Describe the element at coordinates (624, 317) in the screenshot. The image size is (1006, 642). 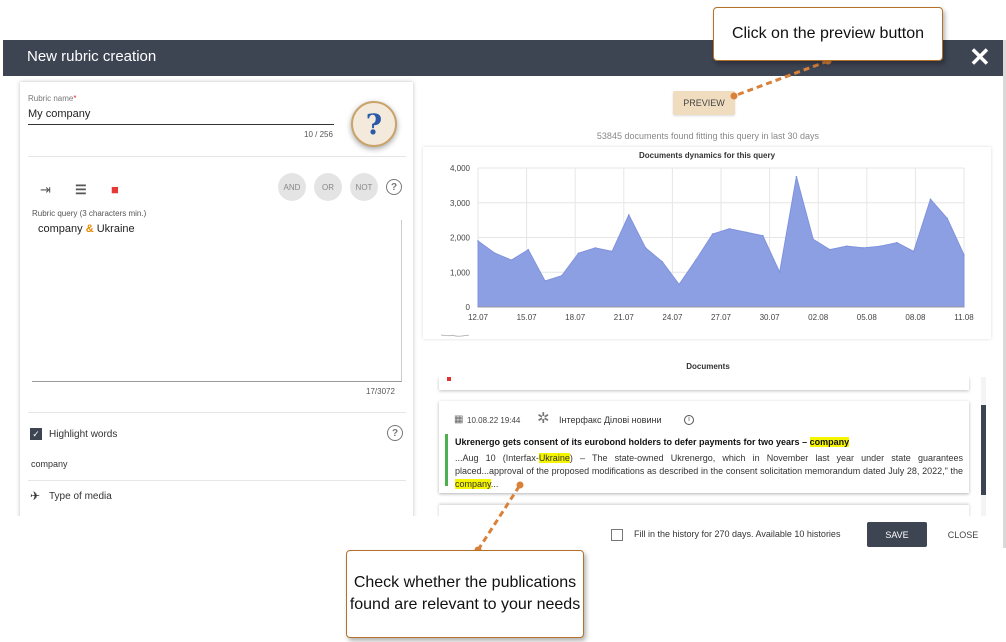
I see `chart-x-tick-label: 21.07` at that location.